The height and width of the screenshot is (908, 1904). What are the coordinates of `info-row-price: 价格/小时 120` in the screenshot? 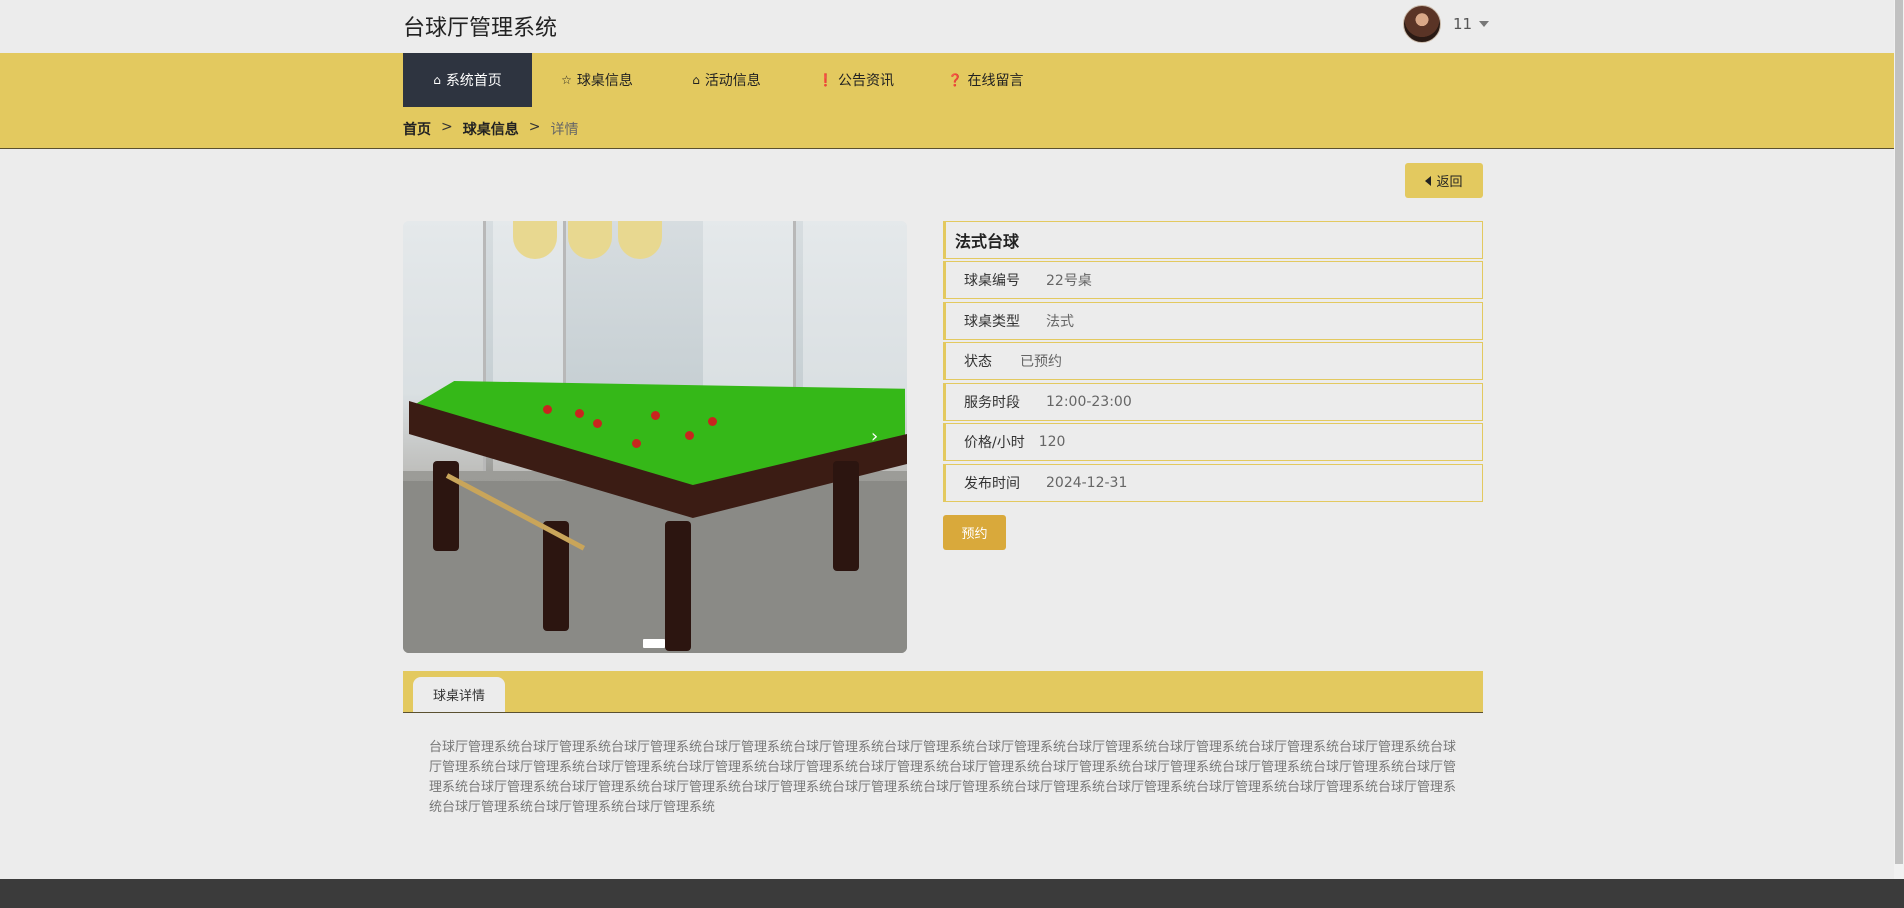 It's located at (1213, 442).